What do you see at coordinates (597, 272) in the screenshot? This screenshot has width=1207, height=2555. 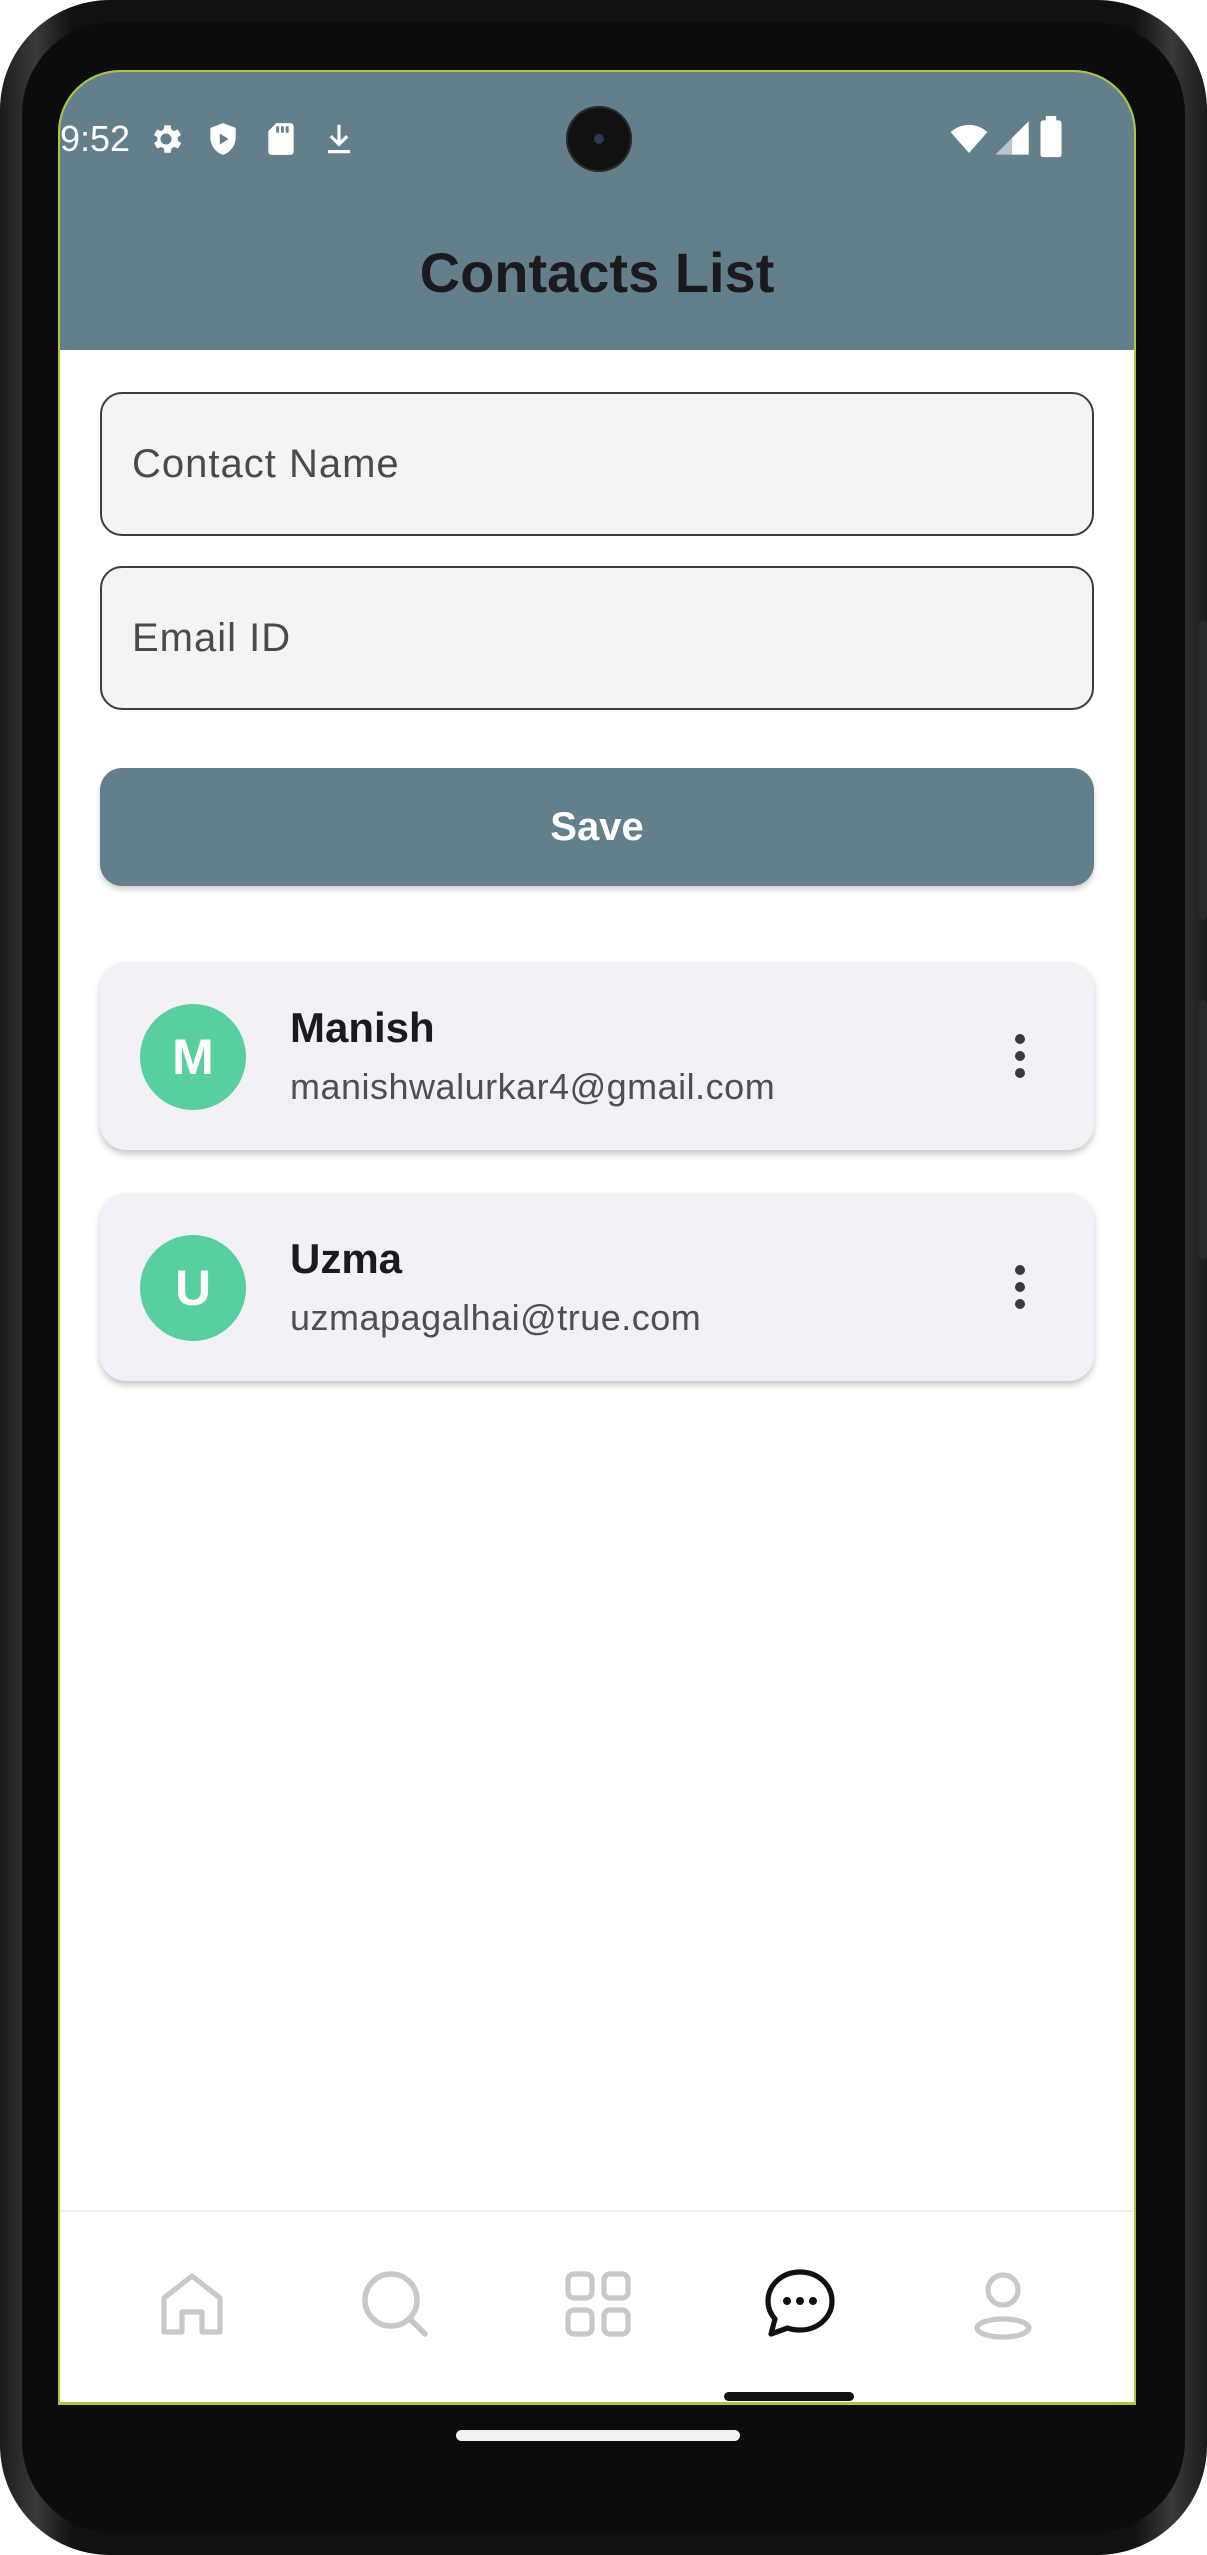 I see `page-title: Contacts List` at bounding box center [597, 272].